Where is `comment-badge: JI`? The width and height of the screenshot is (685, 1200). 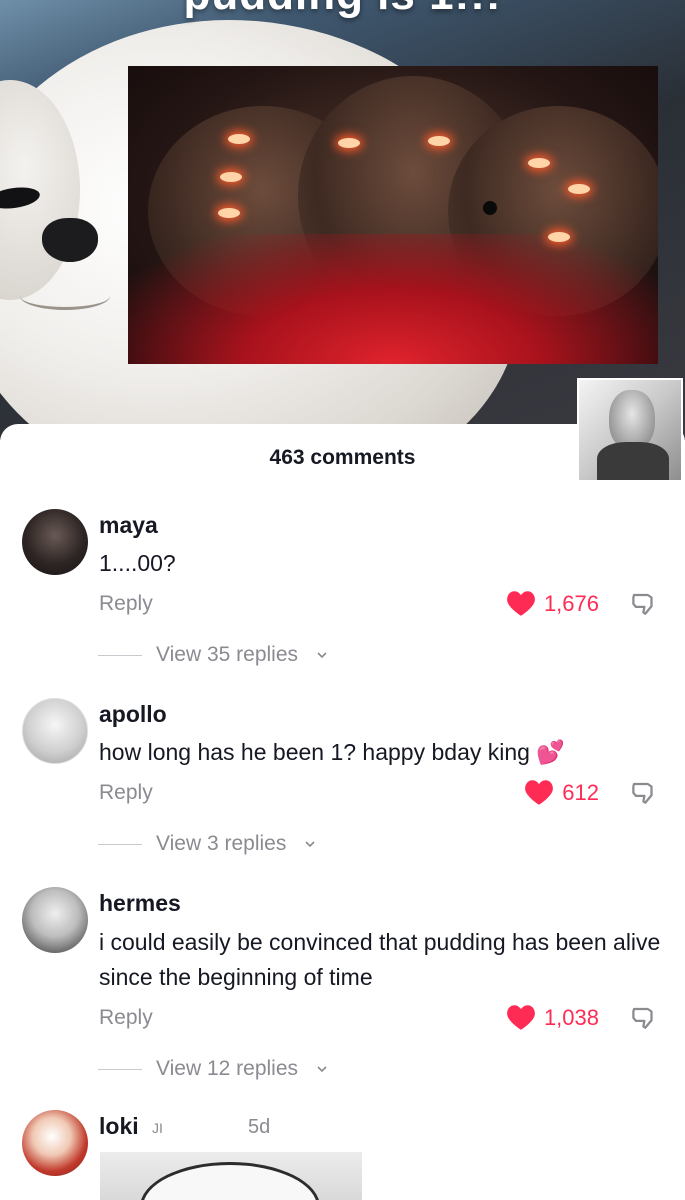 comment-badge: JI is located at coordinates (157, 1128).